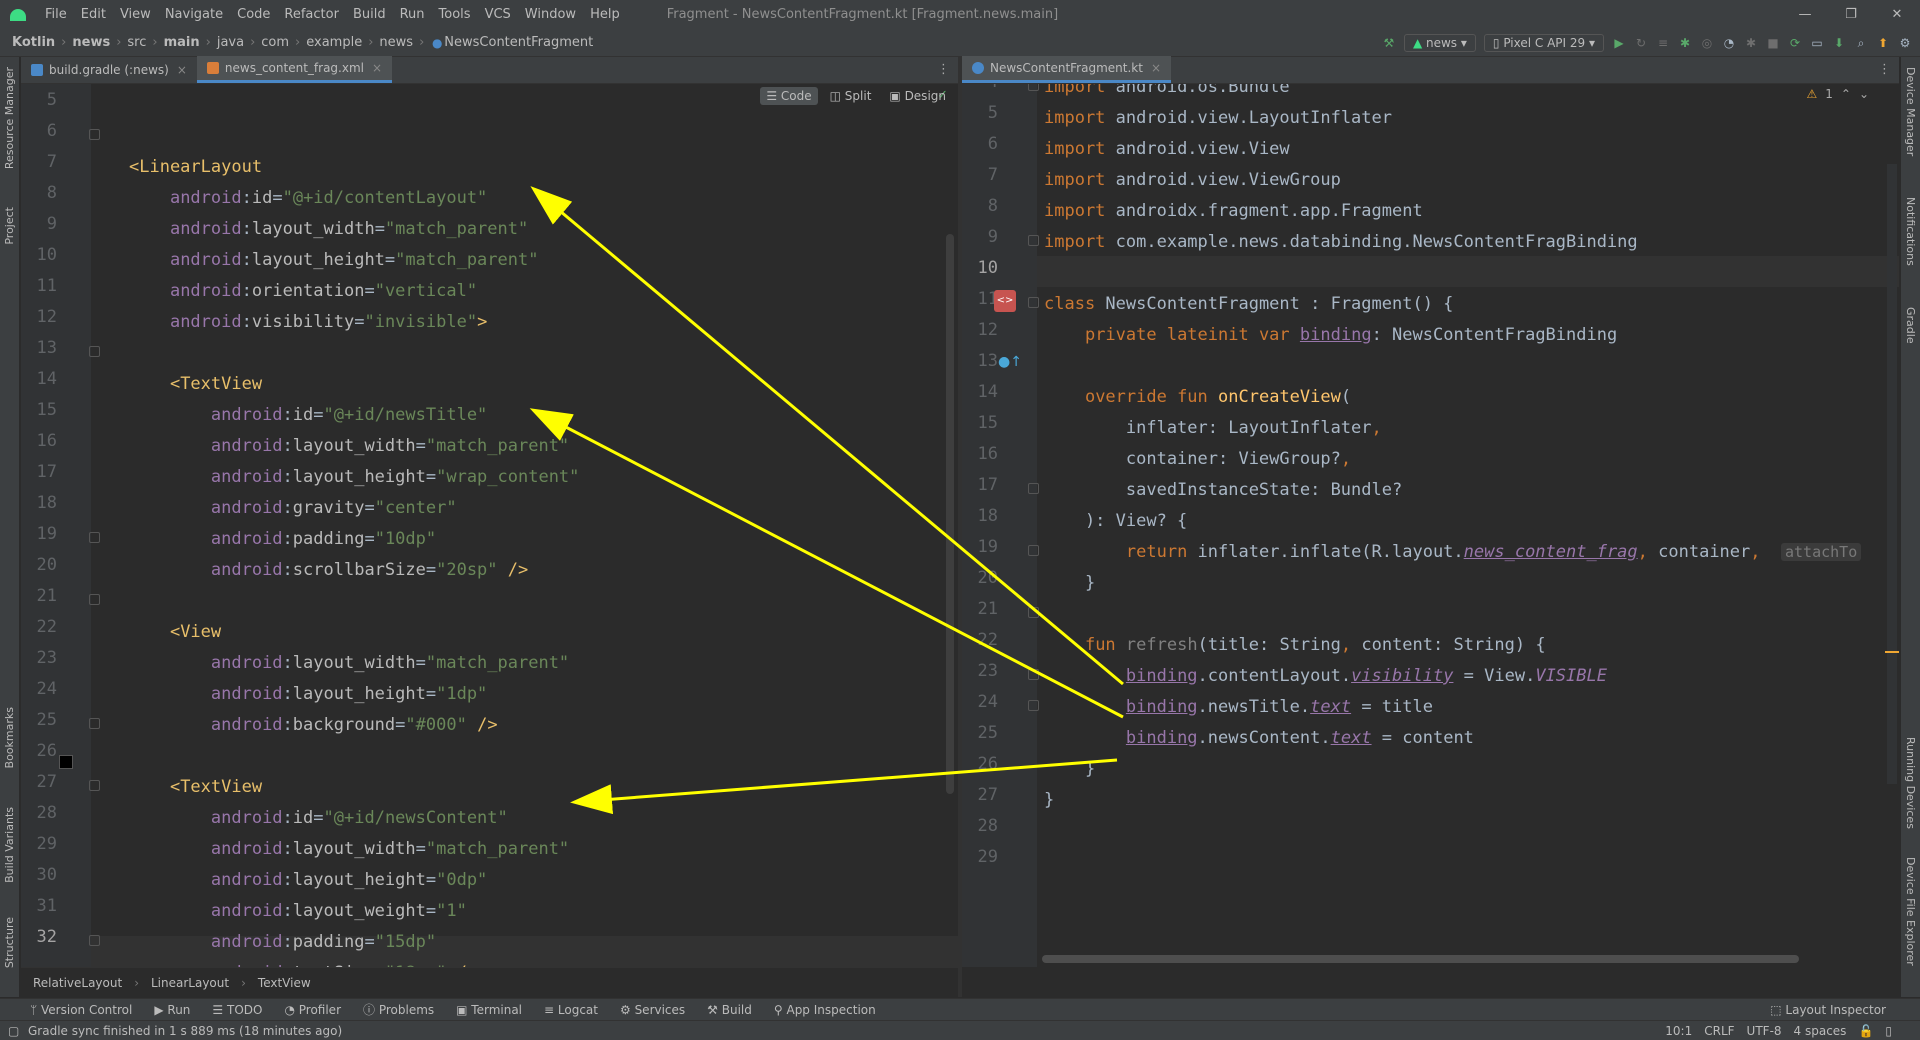 This screenshot has height=1040, width=1920. What do you see at coordinates (230, 42) in the screenshot?
I see `crumb-java: java` at bounding box center [230, 42].